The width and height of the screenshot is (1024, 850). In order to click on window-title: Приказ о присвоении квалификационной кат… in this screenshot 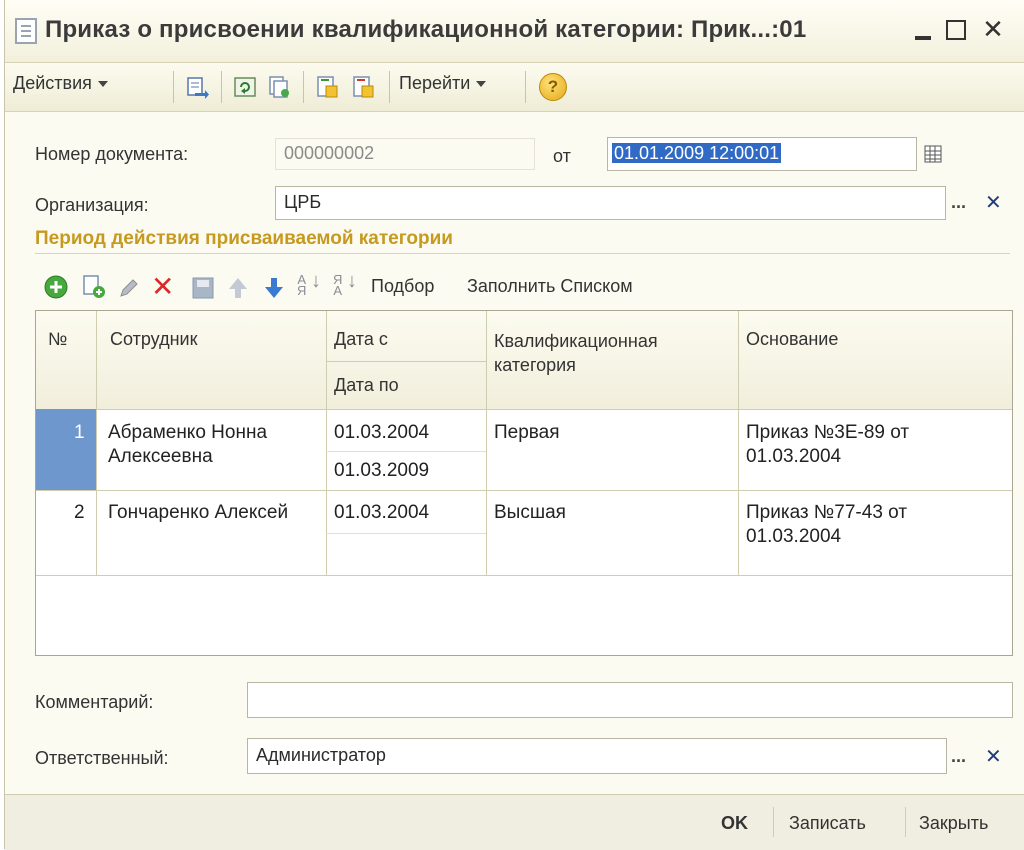, I will do `click(426, 29)`.